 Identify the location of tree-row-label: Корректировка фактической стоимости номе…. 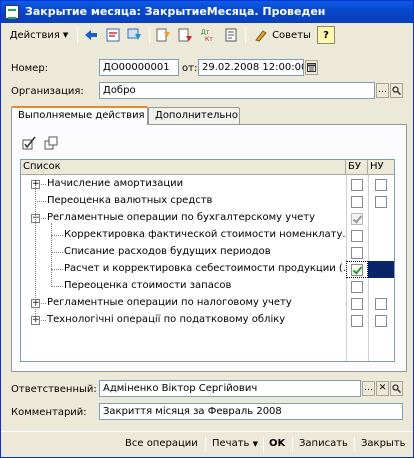
(205, 234).